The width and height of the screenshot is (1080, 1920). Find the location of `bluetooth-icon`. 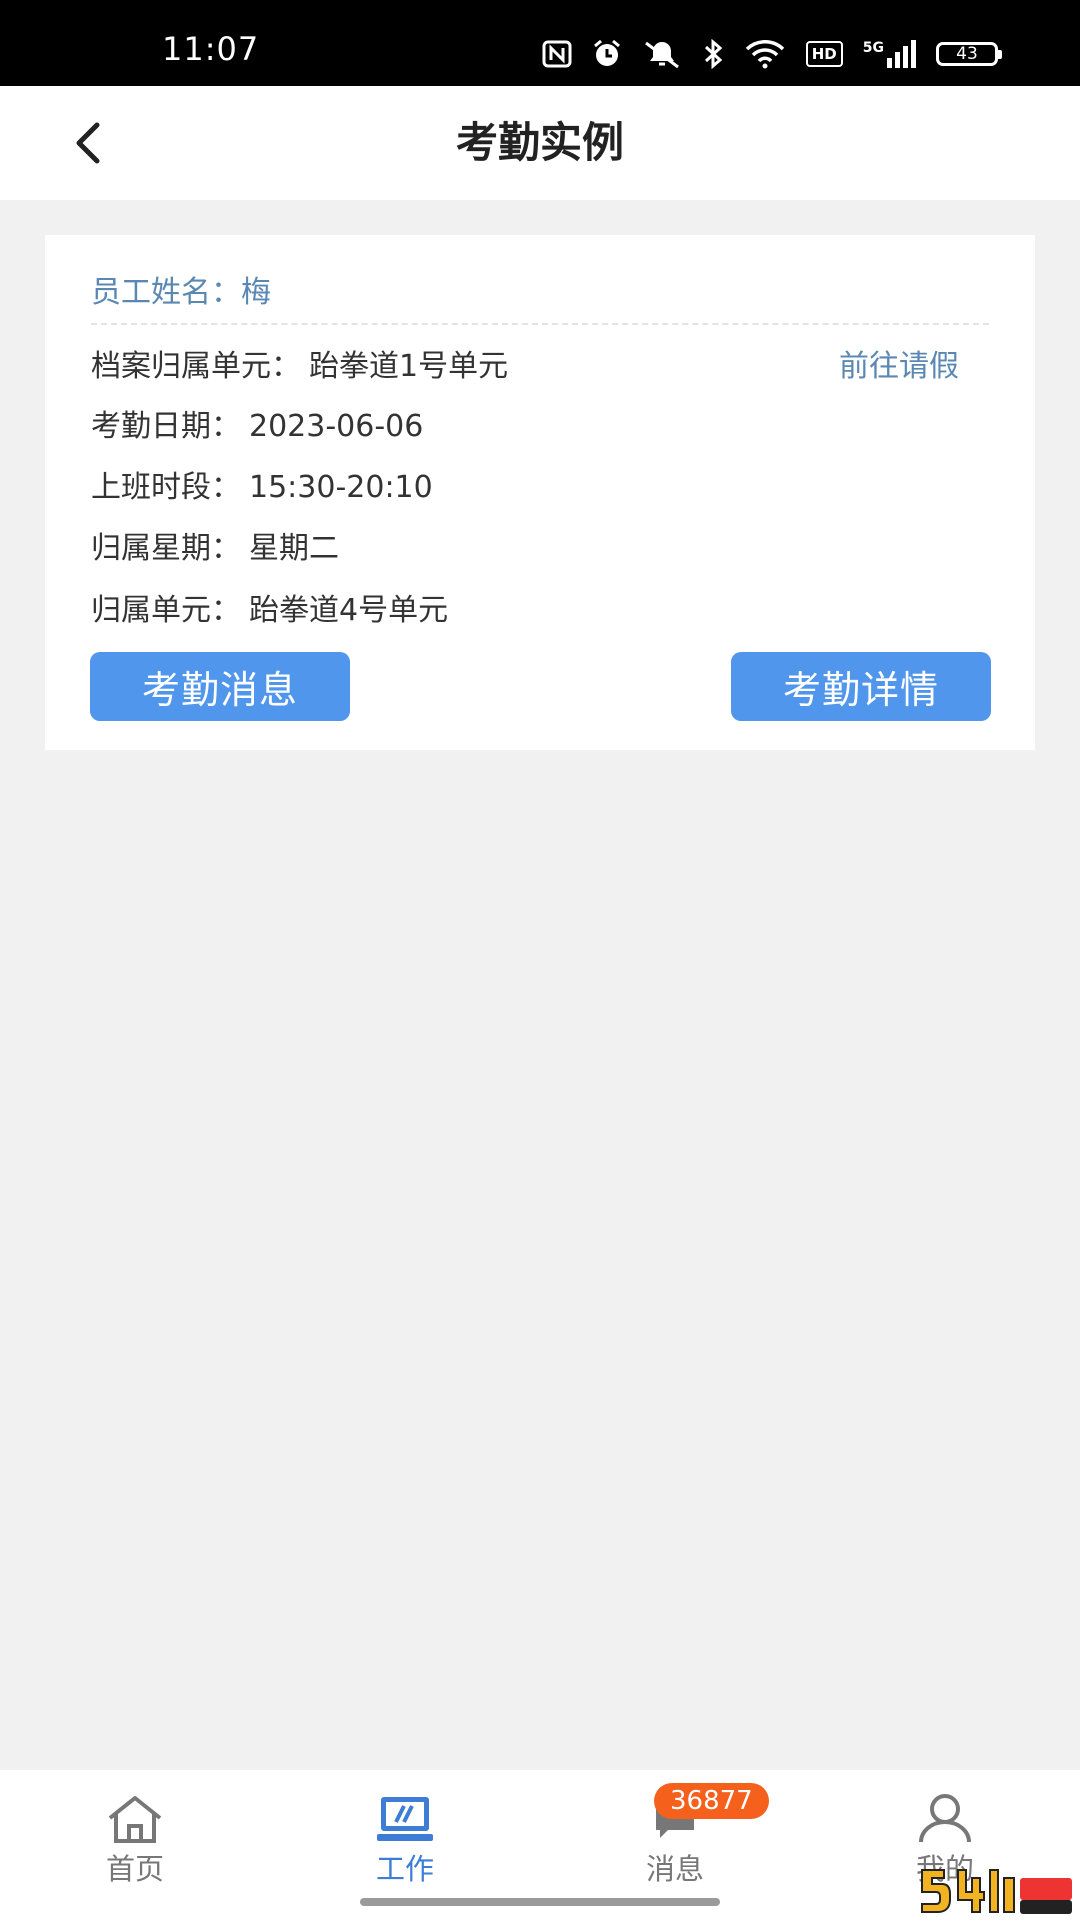

bluetooth-icon is located at coordinates (713, 54).